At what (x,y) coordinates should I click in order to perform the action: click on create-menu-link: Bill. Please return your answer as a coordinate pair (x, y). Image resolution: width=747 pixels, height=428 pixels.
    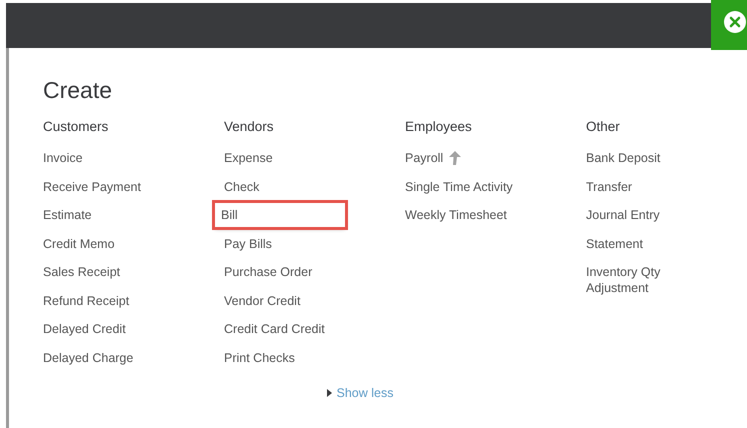
    Looking at the image, I should click on (280, 215).